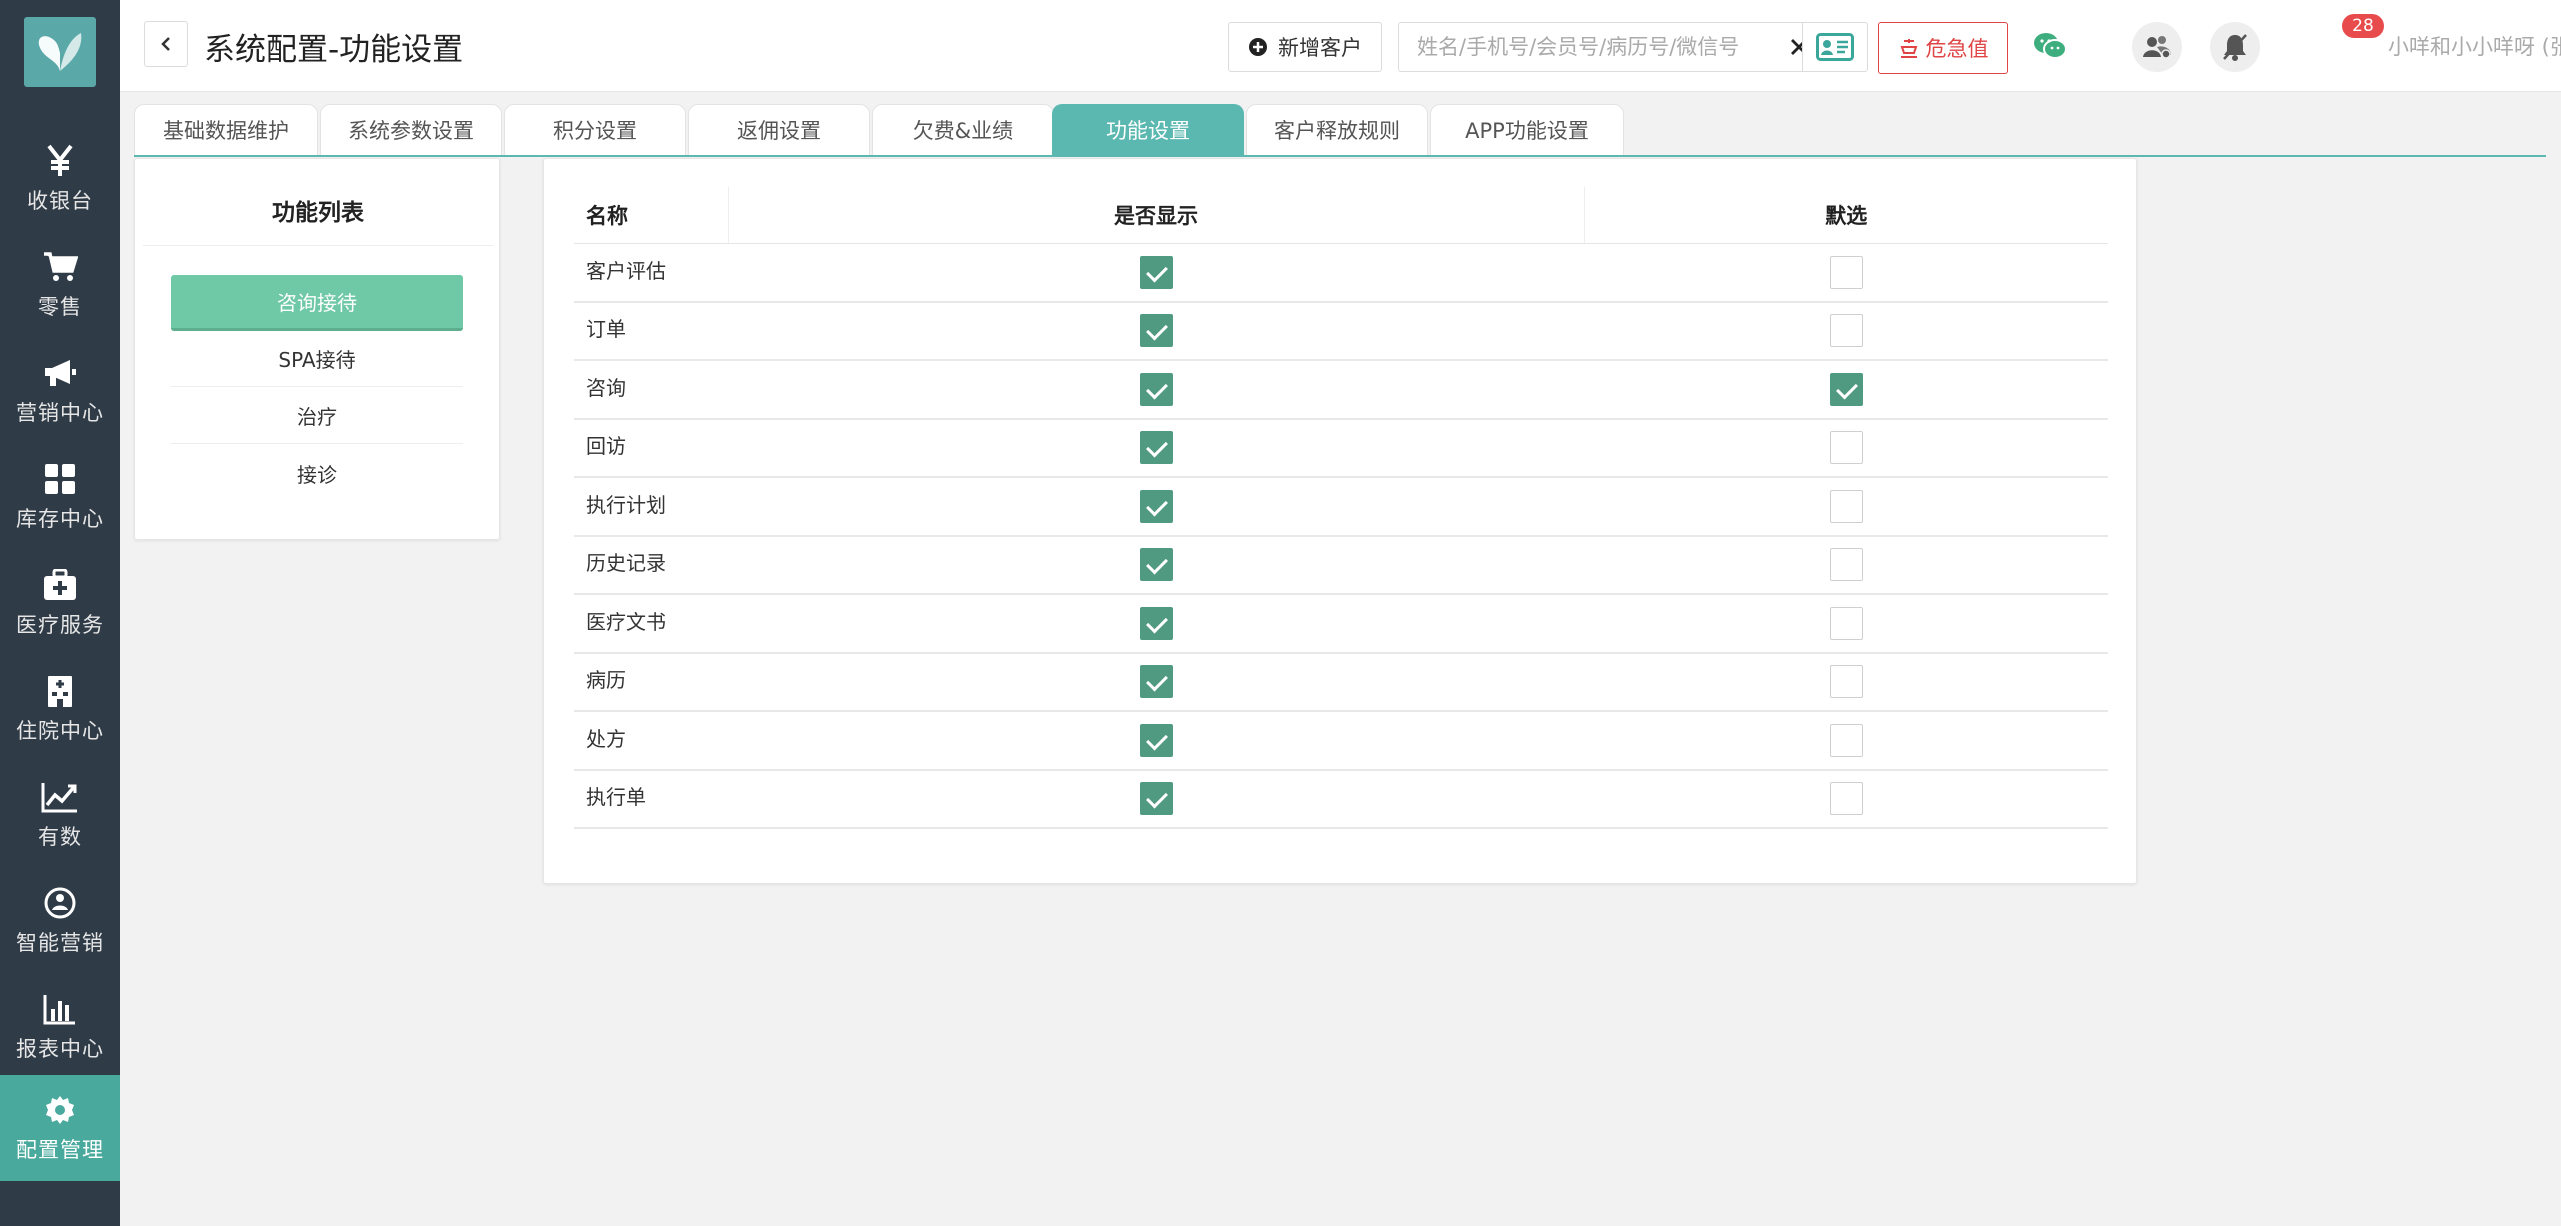  I want to click on butterfly-logo-icon, so click(60, 52).